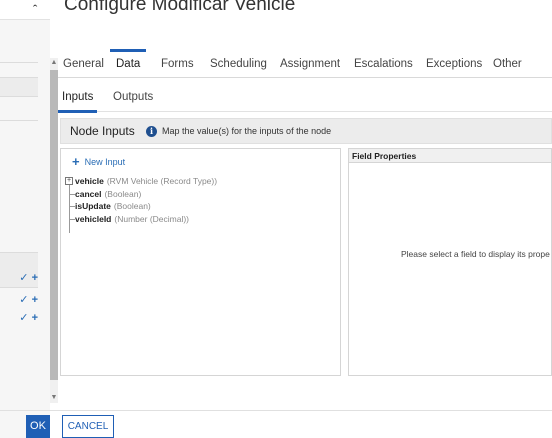 The image size is (552, 438). What do you see at coordinates (304, 99) in the screenshot?
I see `data-subtabs: Inputs Outputs` at bounding box center [304, 99].